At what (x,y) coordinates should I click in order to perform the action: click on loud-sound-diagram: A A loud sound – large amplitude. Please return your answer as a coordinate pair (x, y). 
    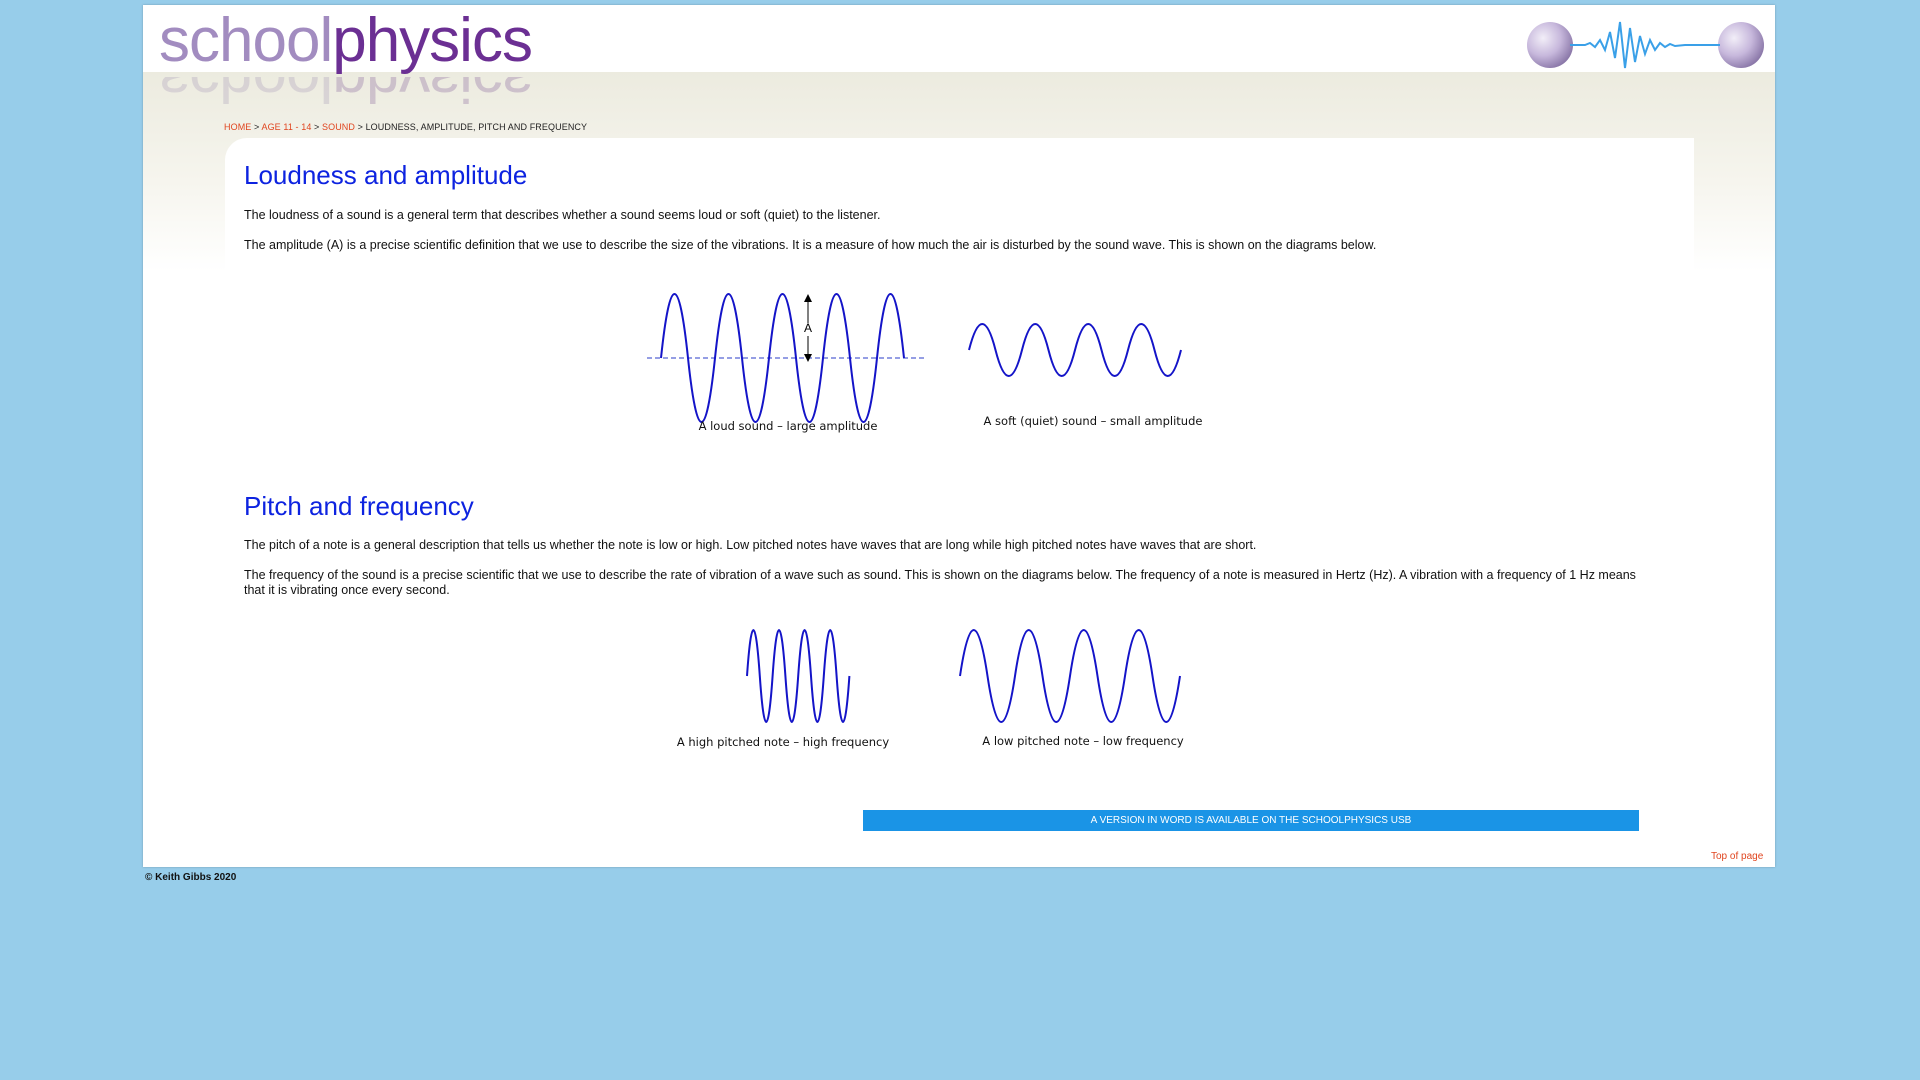
    Looking at the image, I should click on (787, 363).